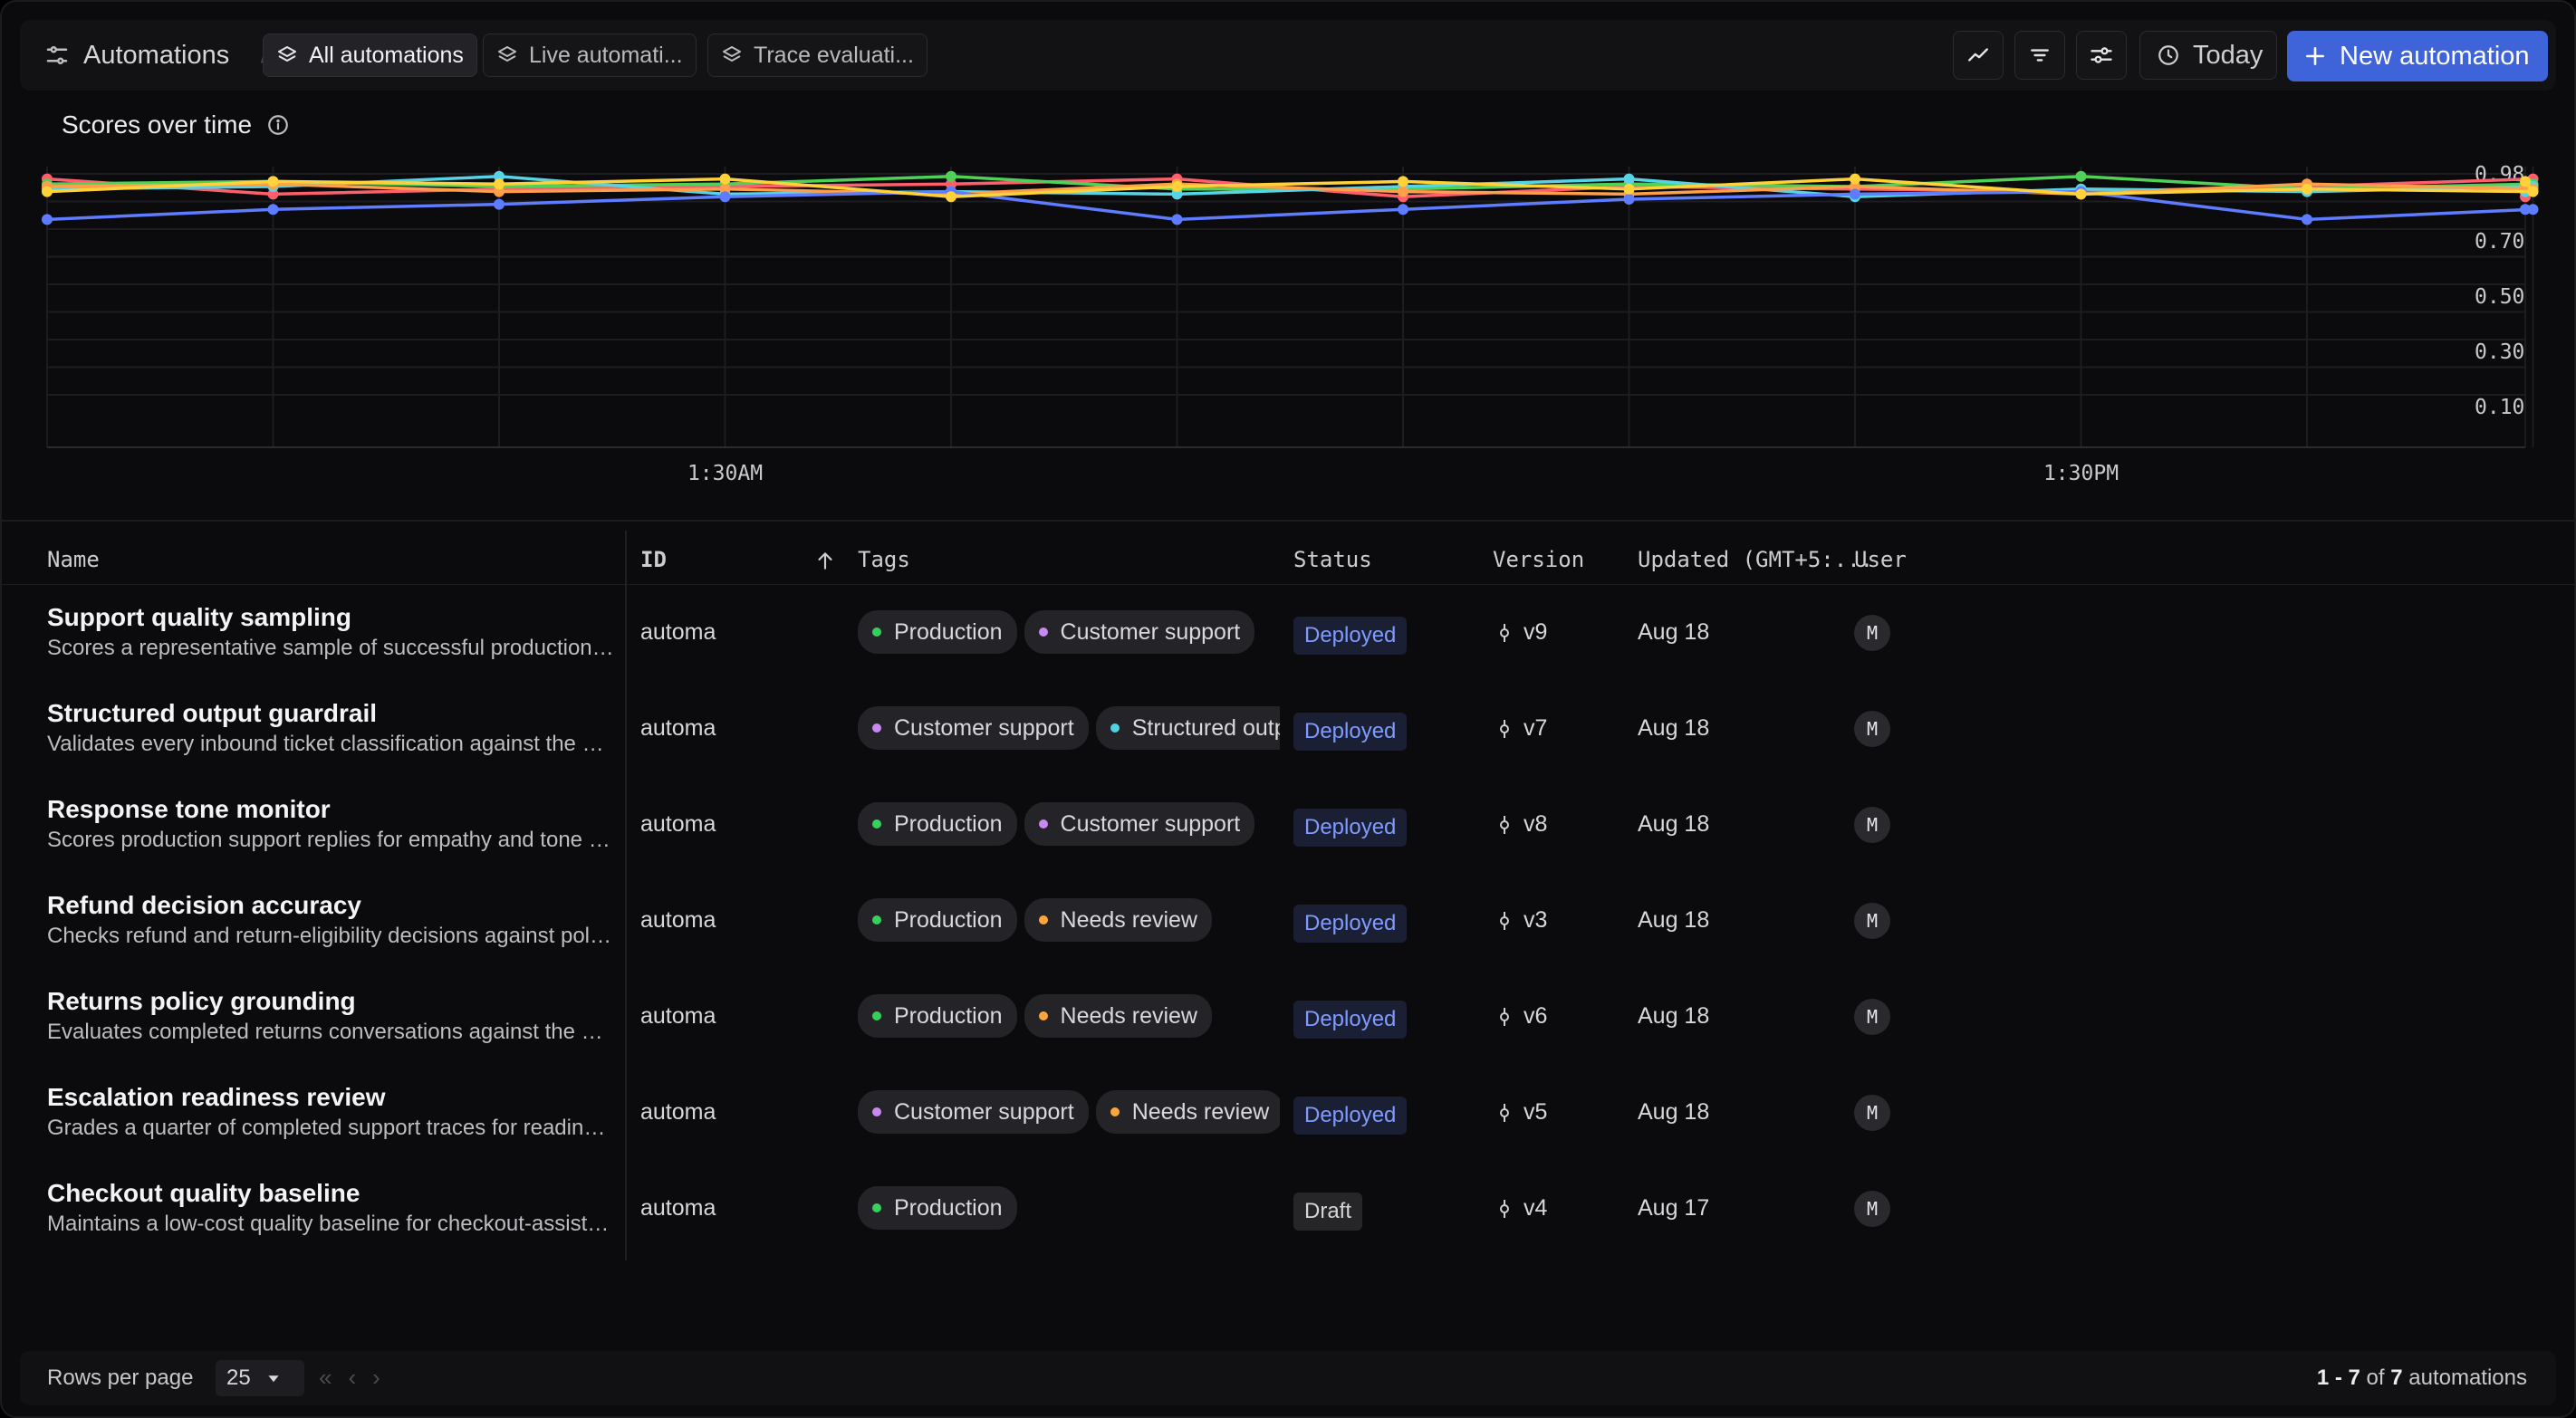 The height and width of the screenshot is (1418, 2576). I want to click on column-header-id: ID, so click(653, 559).